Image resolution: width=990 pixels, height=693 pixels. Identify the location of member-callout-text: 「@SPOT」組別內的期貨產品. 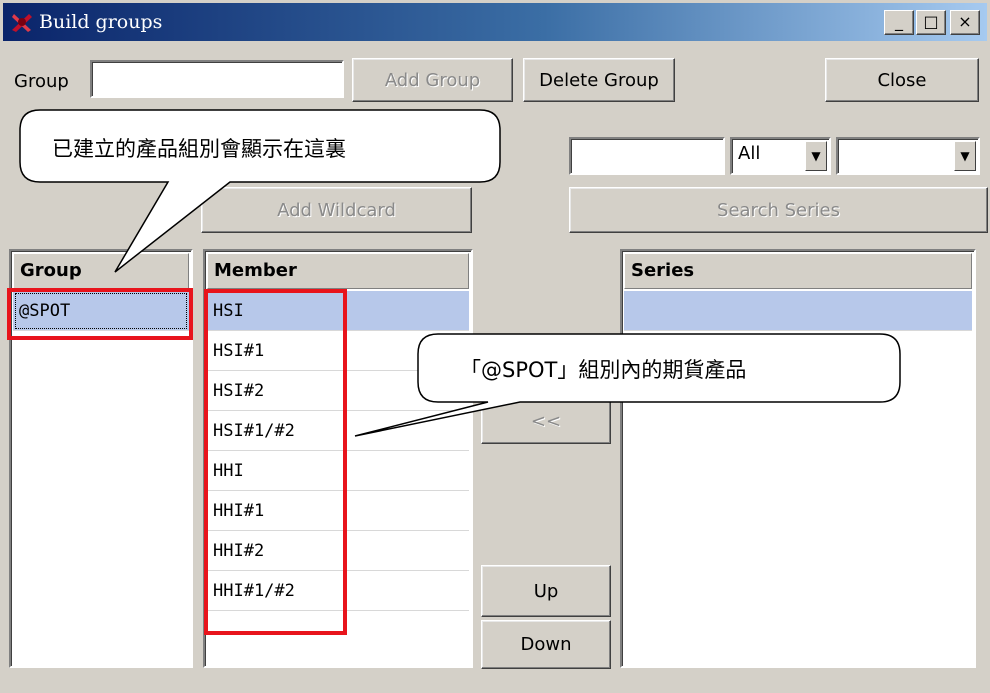
(603, 370).